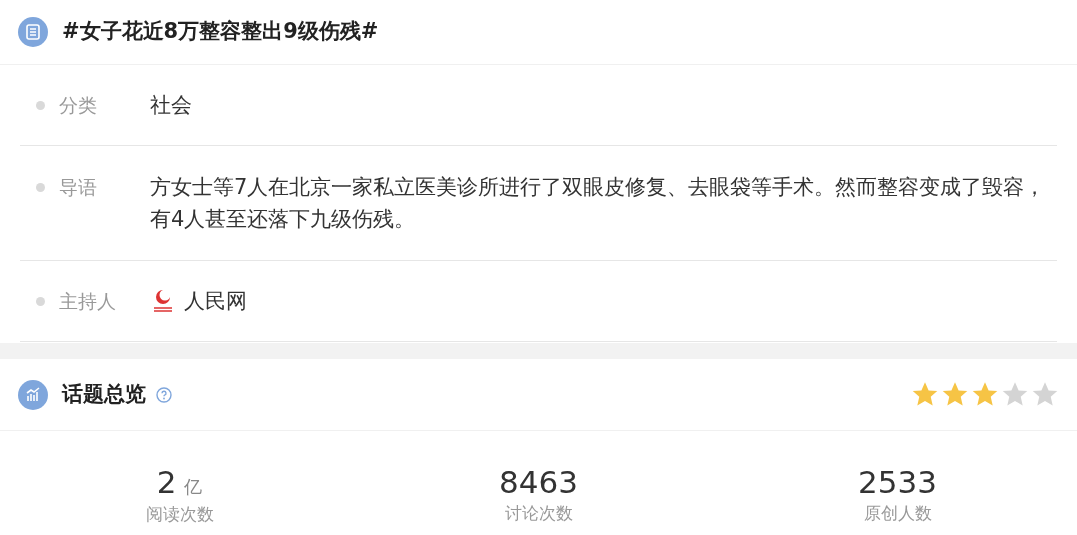  What do you see at coordinates (598, 203) in the screenshot?
I see `detail-value: 方女士等7人在北京一家私立医美诊所进行了双眼皮修复、去眼袋等手术。然而整容变成了毁容，有4人甚至还落下九级伤残。` at bounding box center [598, 203].